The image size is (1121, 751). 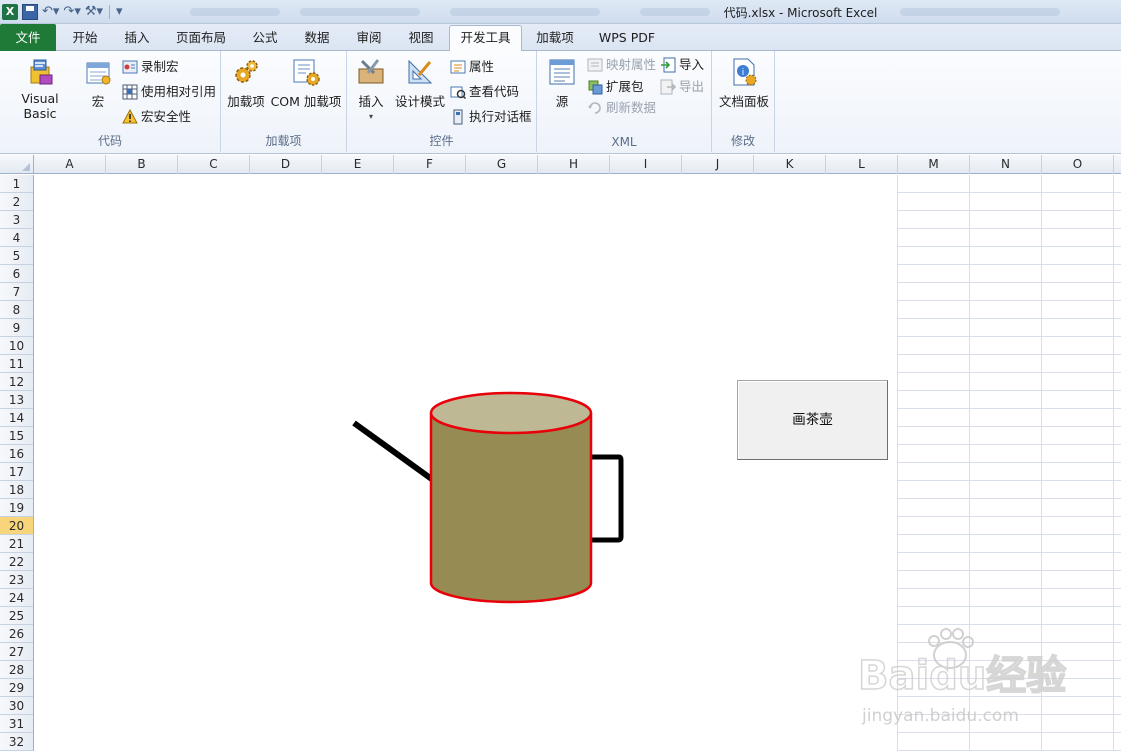 I want to click on xml-source-icon, so click(x=562, y=72).